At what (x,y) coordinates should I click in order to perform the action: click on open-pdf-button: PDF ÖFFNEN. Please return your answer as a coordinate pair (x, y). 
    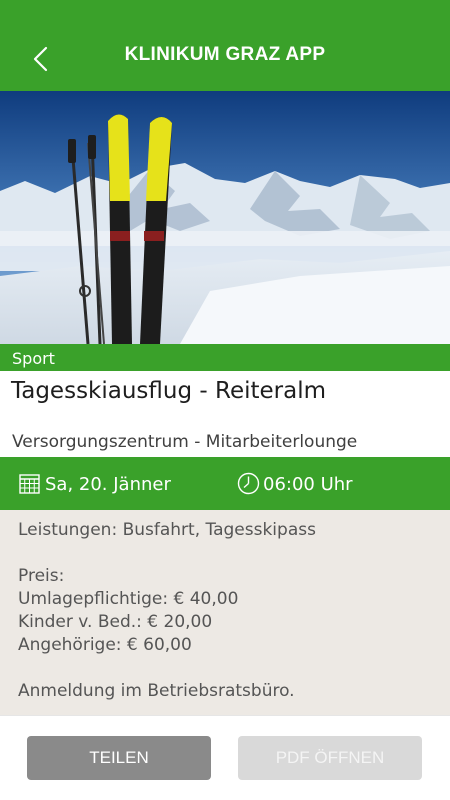
    Looking at the image, I should click on (330, 758).